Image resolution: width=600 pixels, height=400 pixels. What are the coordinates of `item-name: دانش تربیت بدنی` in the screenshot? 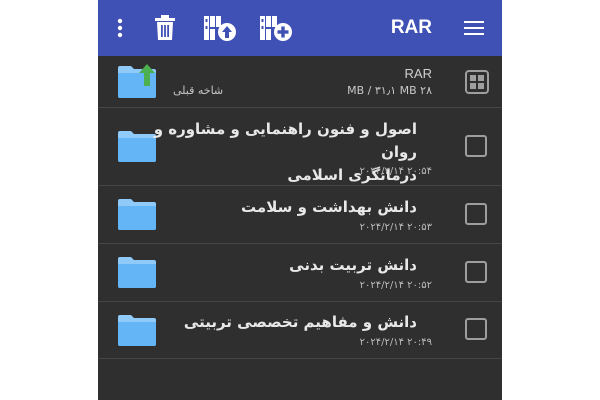 It's located at (353, 265).